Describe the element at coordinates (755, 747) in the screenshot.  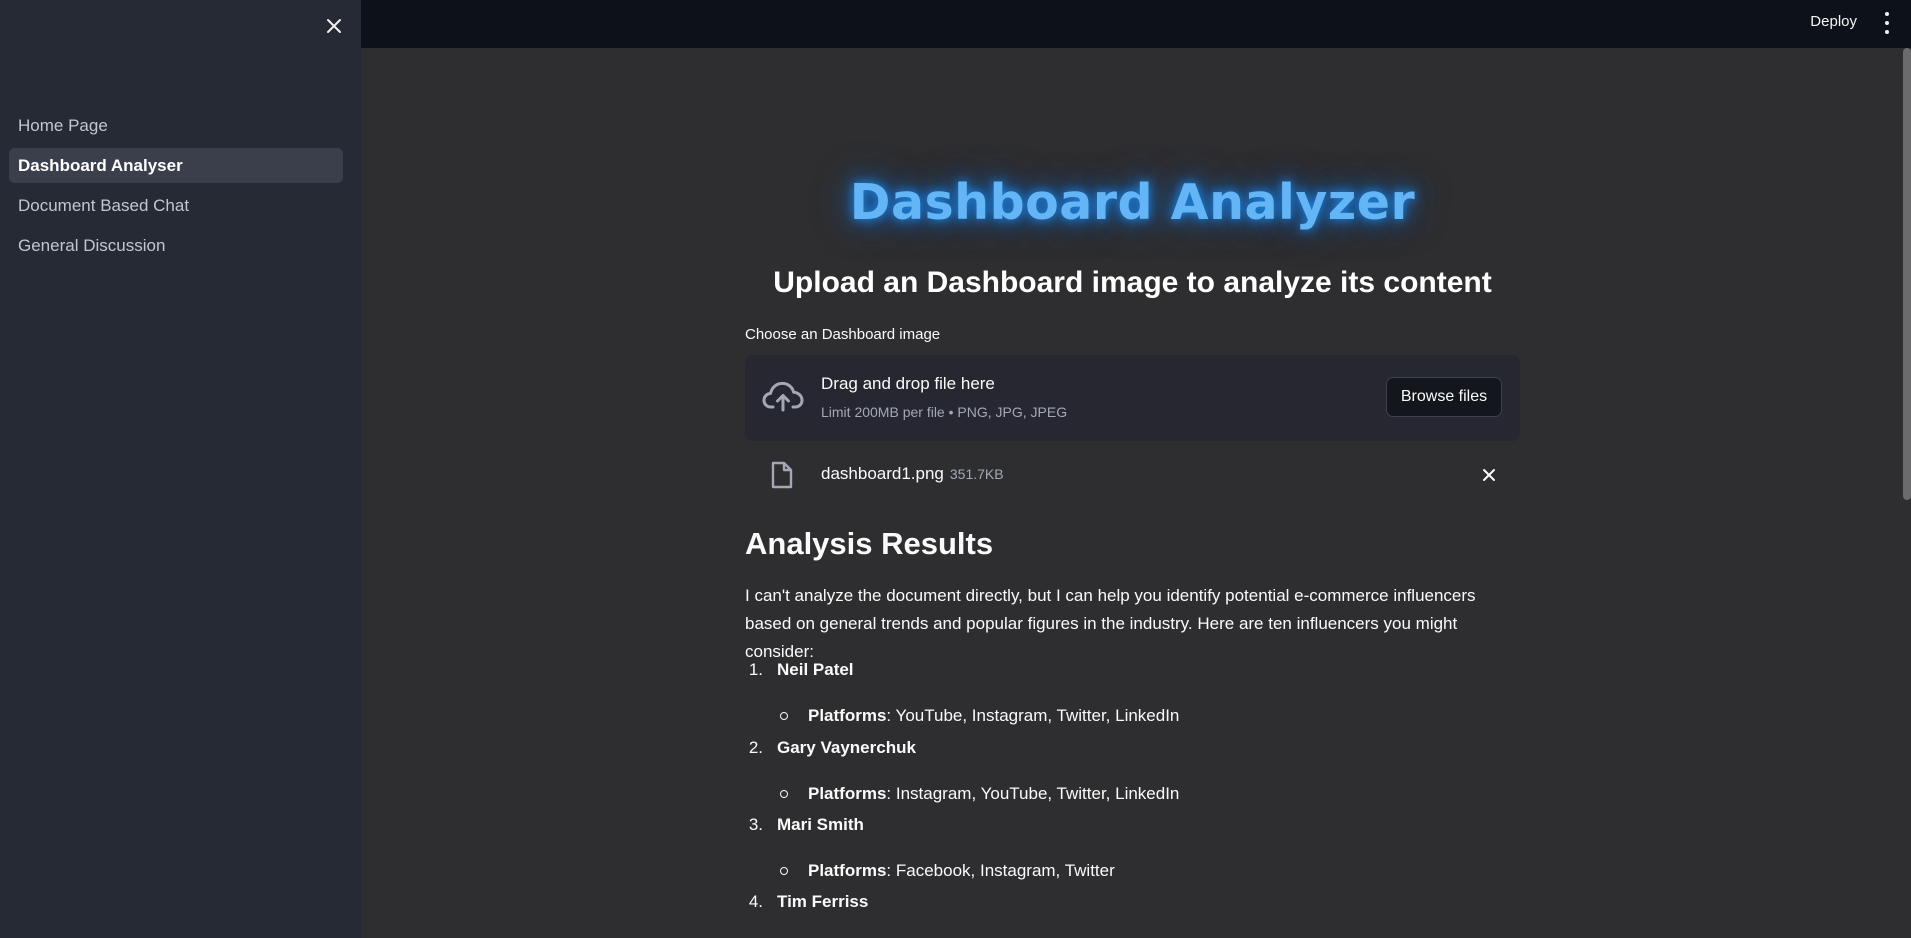
I see `list-number: 2.` at that location.